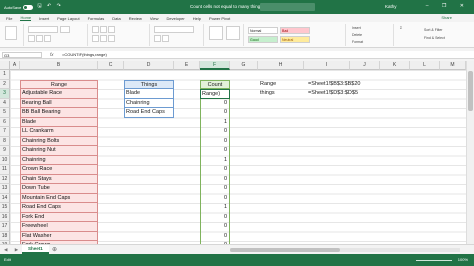 The height and width of the screenshot is (266, 474). What do you see at coordinates (391, 6) in the screenshot?
I see `user-name: Kathy` at bounding box center [391, 6].